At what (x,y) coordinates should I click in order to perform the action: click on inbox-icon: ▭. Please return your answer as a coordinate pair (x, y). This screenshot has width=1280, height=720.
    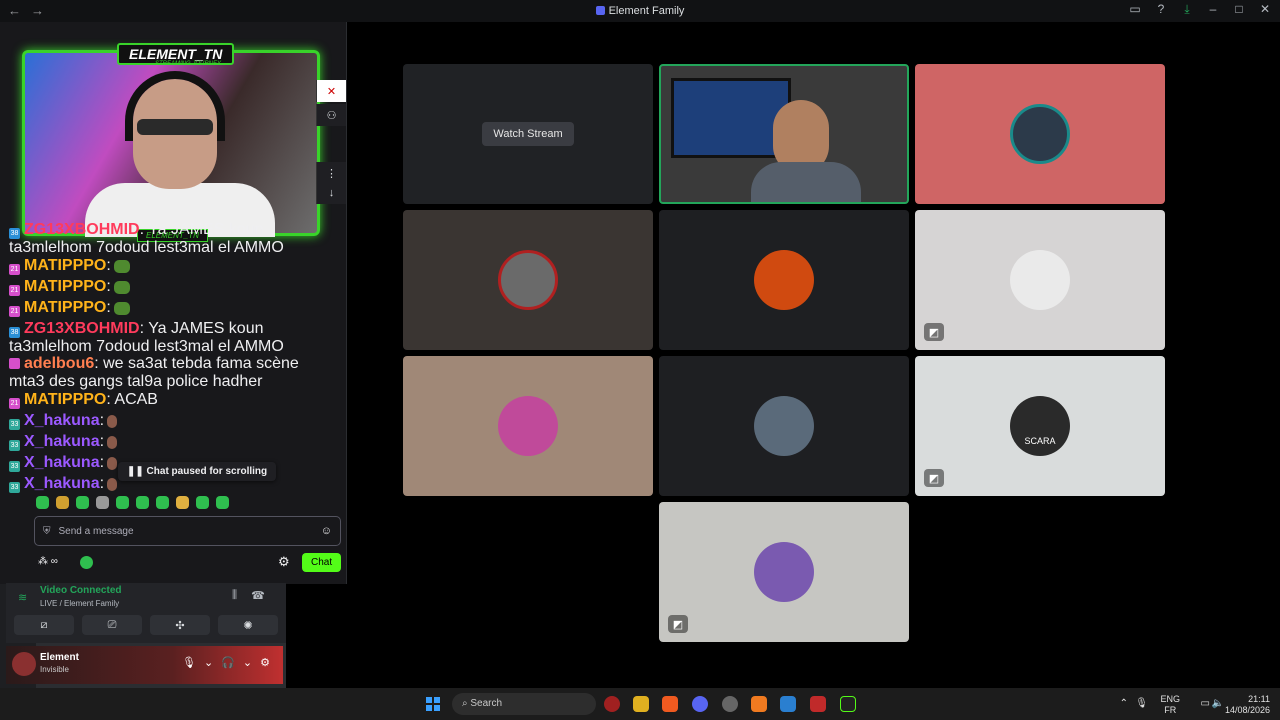
    Looking at the image, I should click on (1135, 9).